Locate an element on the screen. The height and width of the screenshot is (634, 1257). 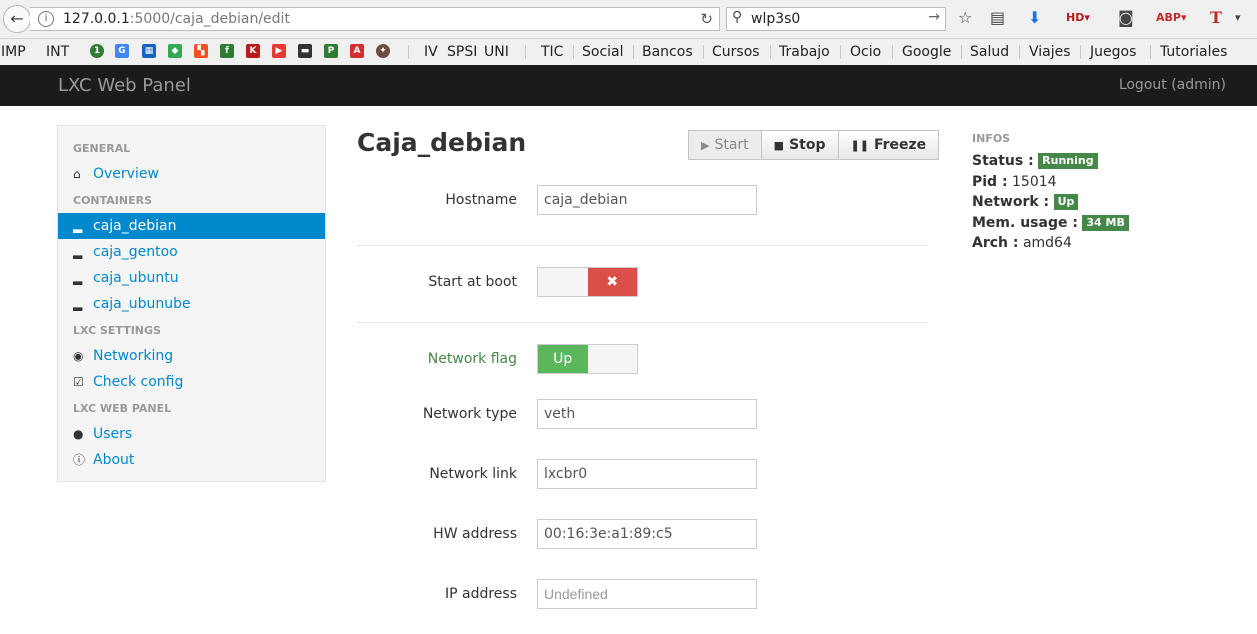
bookmark-tic: TIC is located at coordinates (552, 52).